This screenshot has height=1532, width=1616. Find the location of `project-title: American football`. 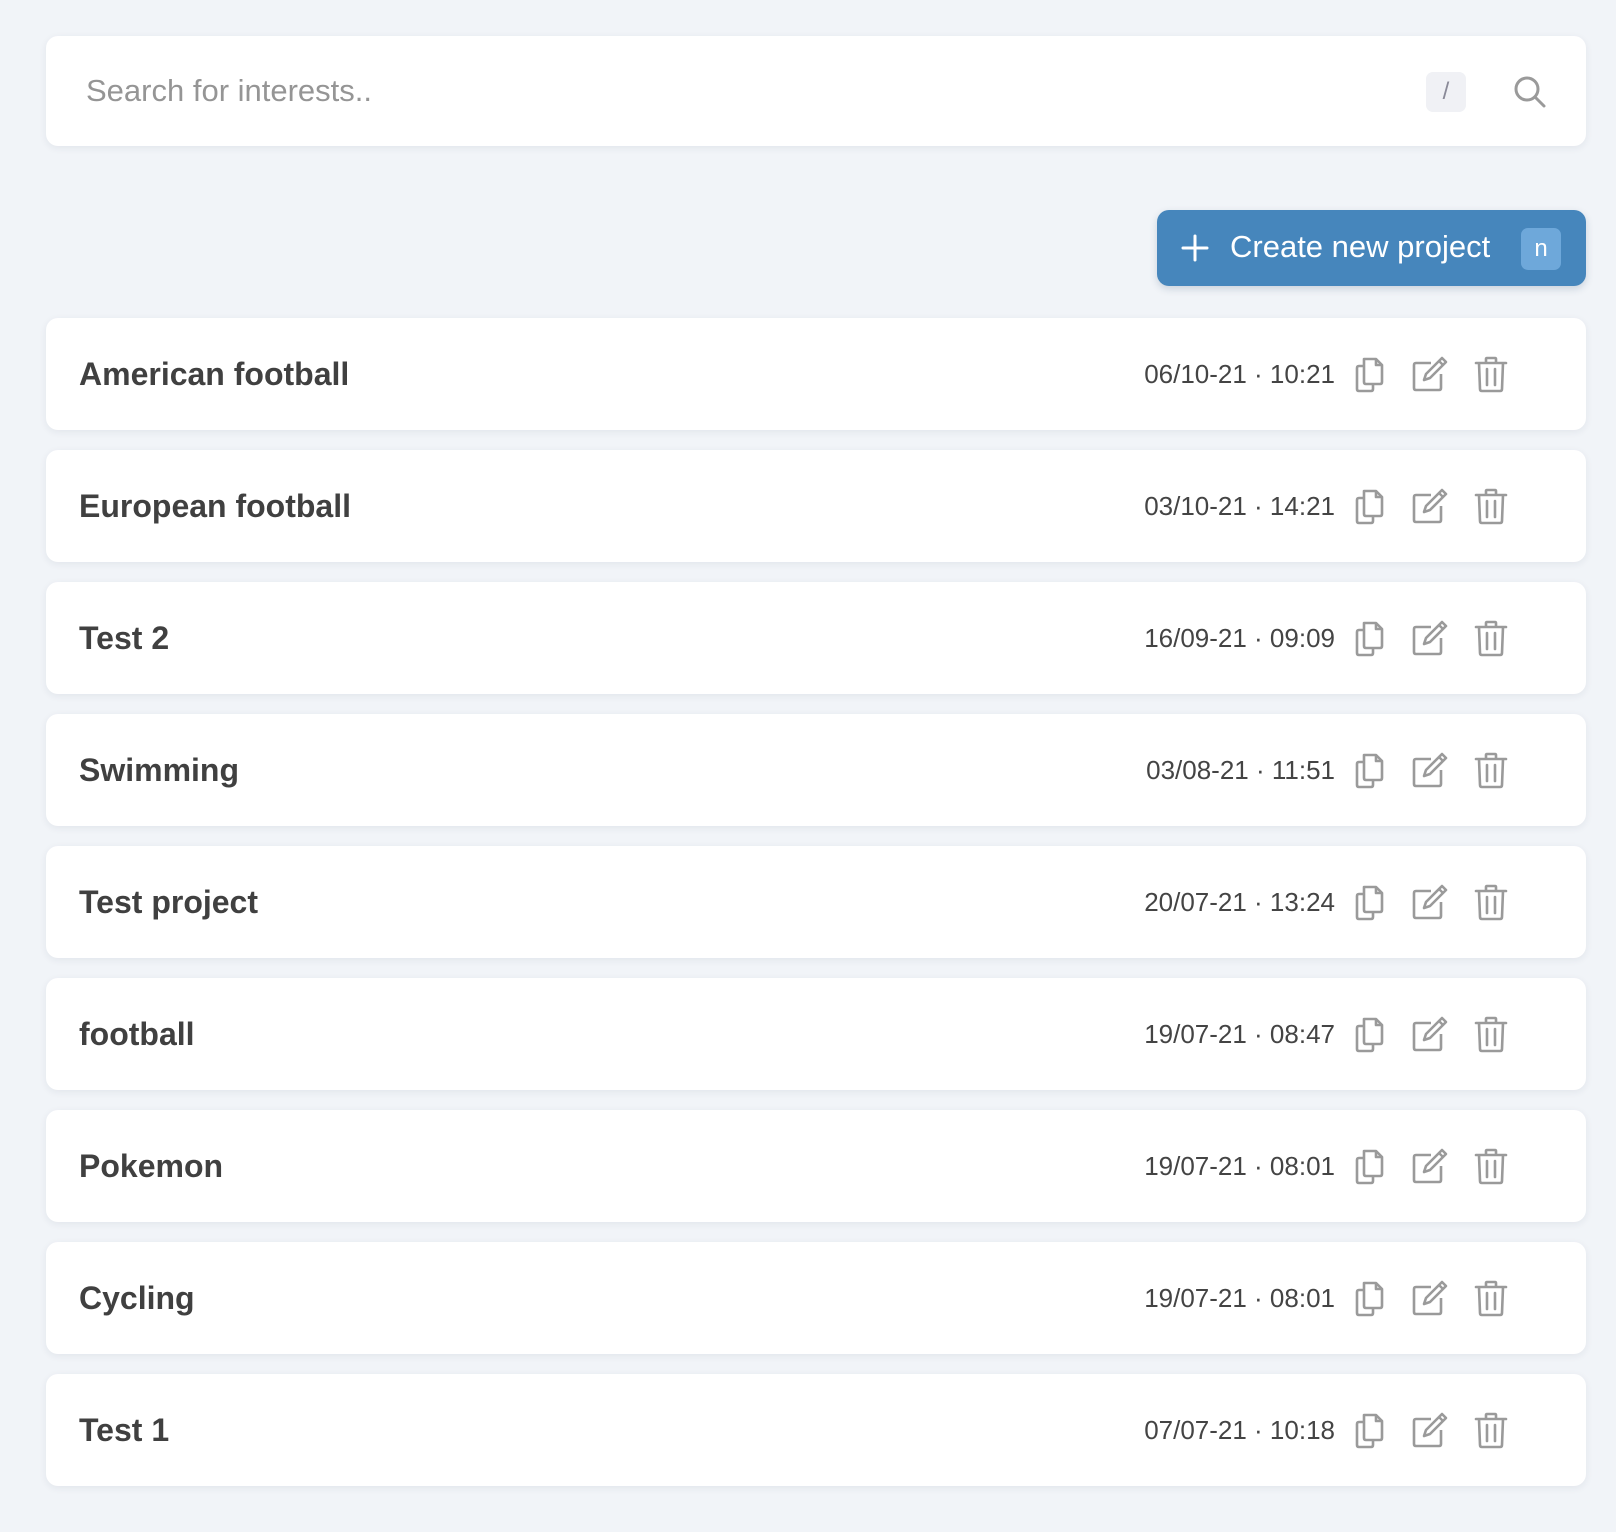

project-title: American football is located at coordinates (214, 374).